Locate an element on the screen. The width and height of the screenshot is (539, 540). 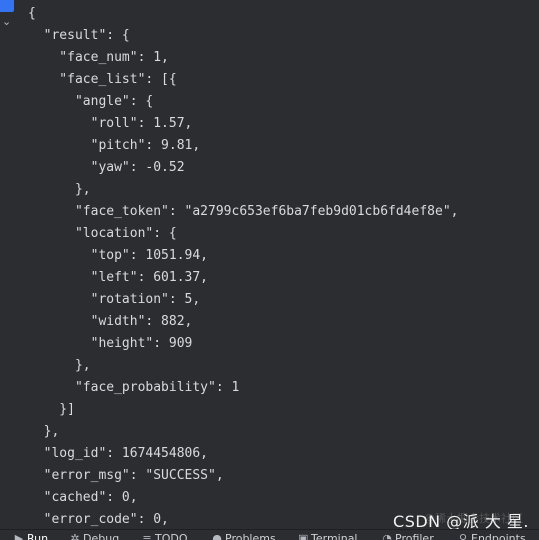
tool-profiler: ◔ Profiler is located at coordinates (408, 536).